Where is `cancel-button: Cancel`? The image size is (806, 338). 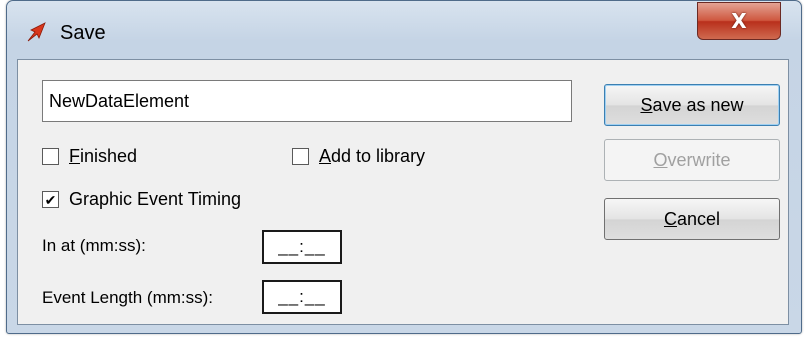 cancel-button: Cancel is located at coordinates (692, 219).